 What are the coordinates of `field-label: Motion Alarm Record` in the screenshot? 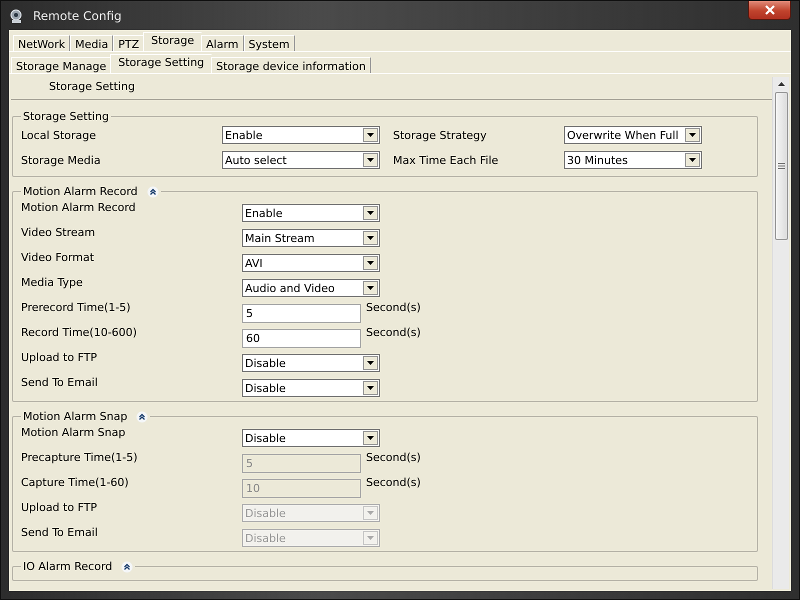 It's located at (79, 207).